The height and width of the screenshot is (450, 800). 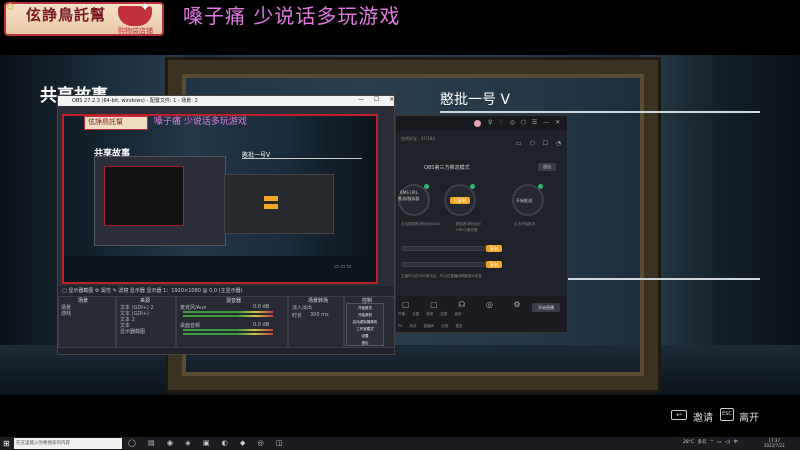 What do you see at coordinates (467, 230) in the screenshot?
I see `step-caption: OBS中服务器` at bounding box center [467, 230].